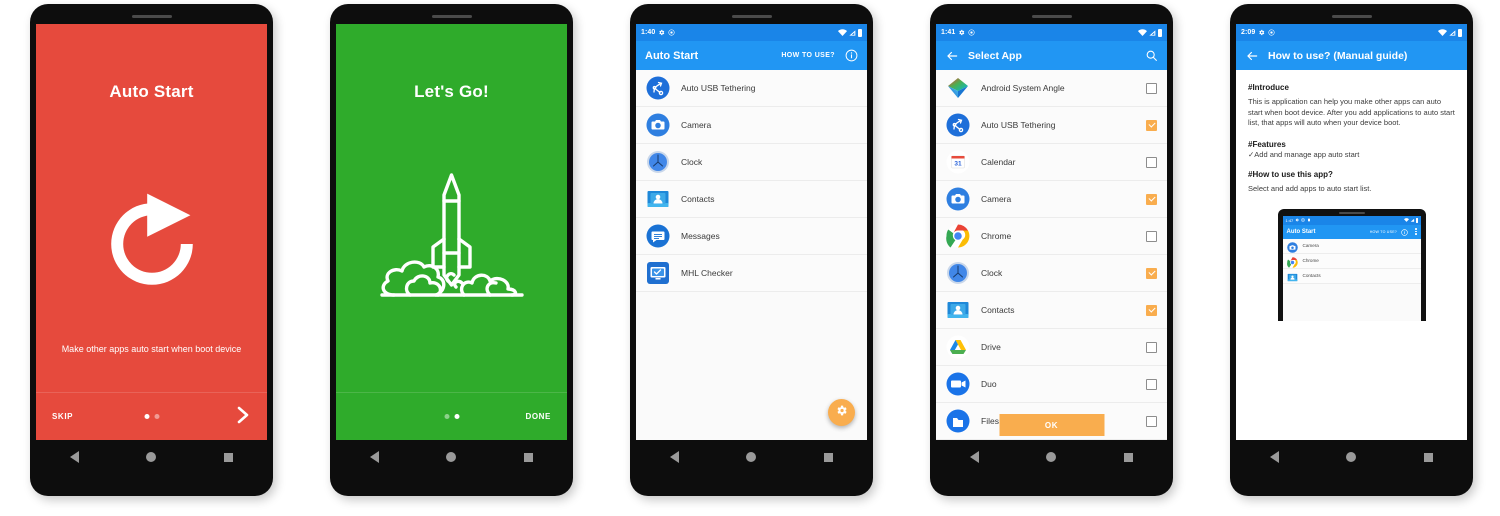 The image size is (1500, 516). What do you see at coordinates (1051, 236) in the screenshot?
I see `list-item: Chrome` at bounding box center [1051, 236].